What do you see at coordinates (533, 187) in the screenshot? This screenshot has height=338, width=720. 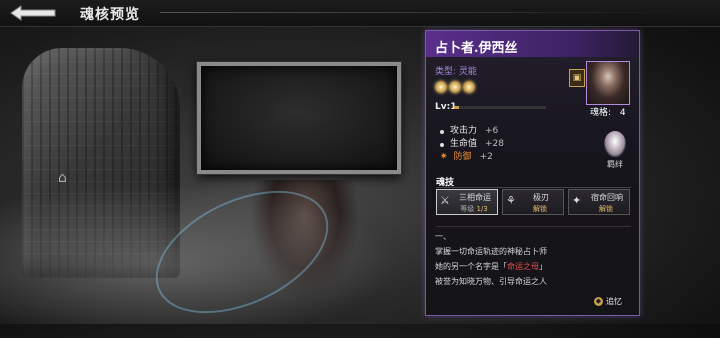 I see `skills-divider` at bounding box center [533, 187].